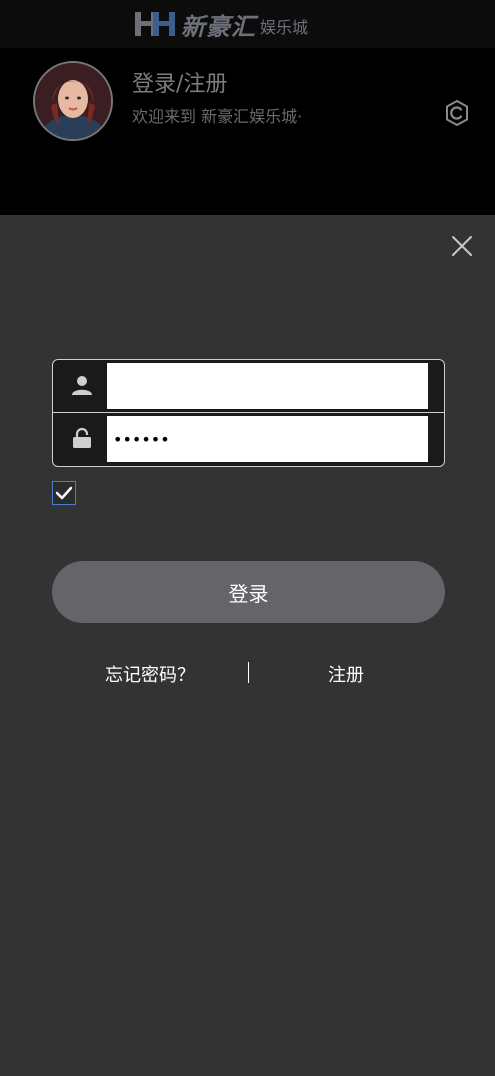 The height and width of the screenshot is (1076, 495). I want to click on close-icon, so click(462, 246).